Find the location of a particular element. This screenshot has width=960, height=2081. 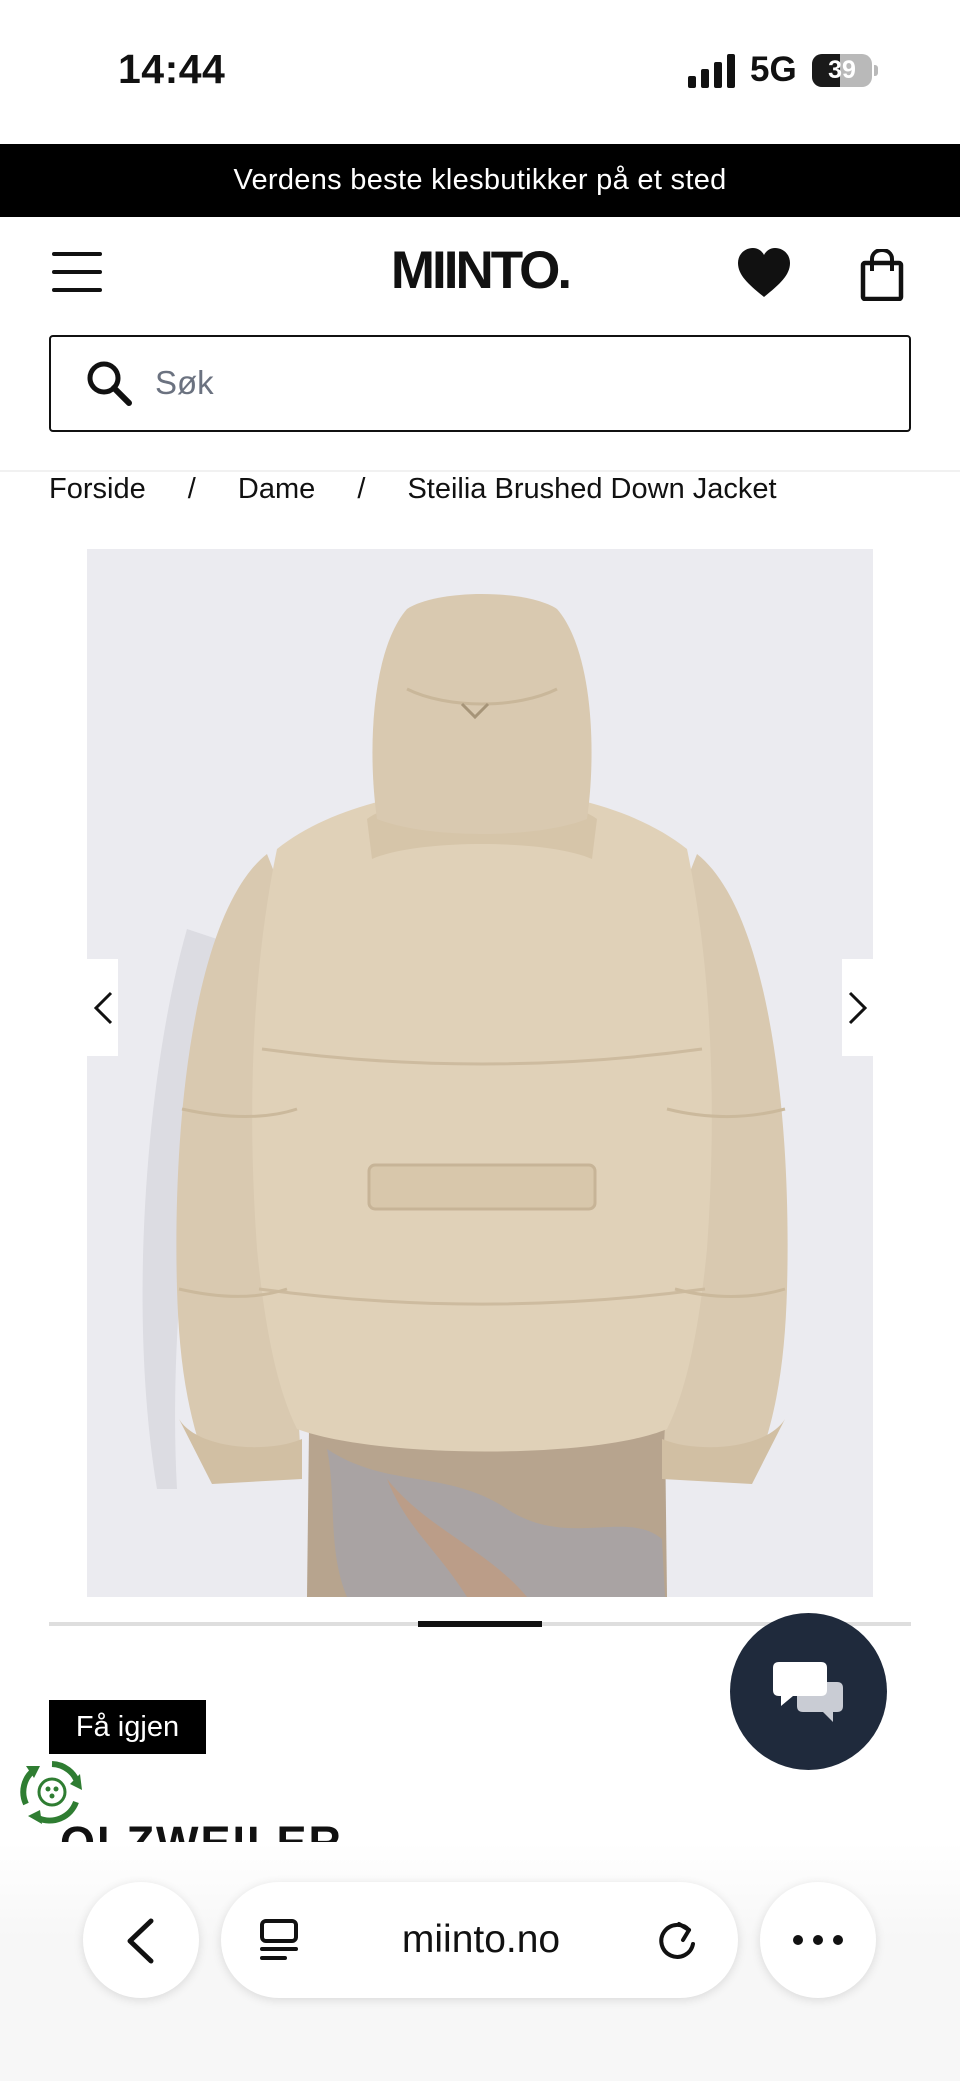

network-type: 5G is located at coordinates (773, 69).